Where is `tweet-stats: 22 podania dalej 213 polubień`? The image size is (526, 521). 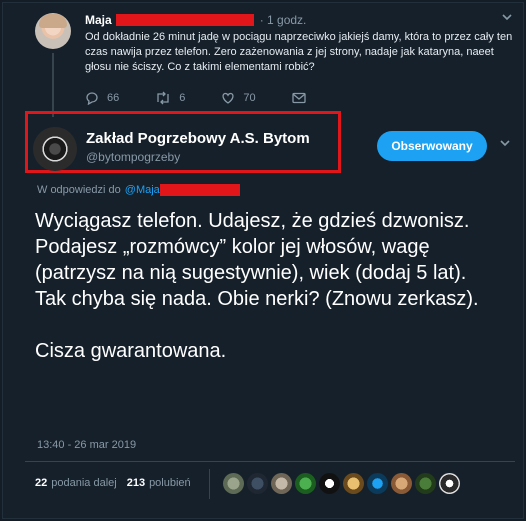 tweet-stats: 22 podania dalej 213 polubień is located at coordinates (113, 483).